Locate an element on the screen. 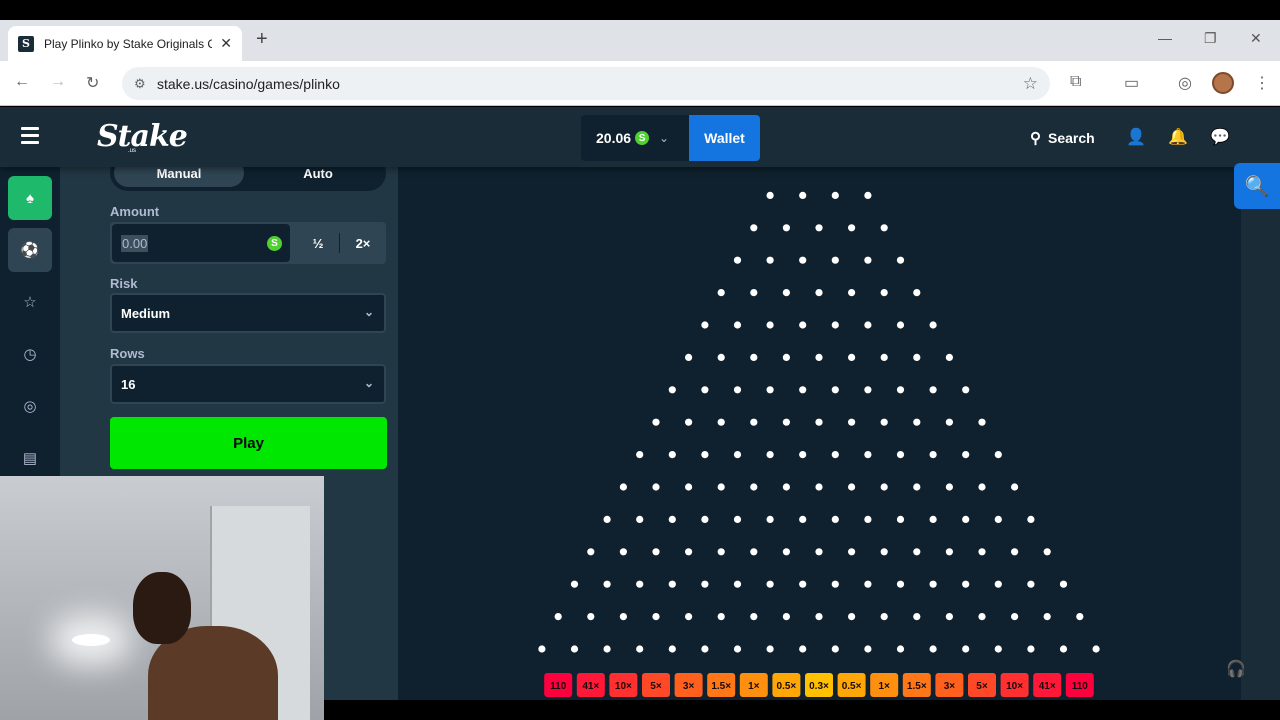 The width and height of the screenshot is (1280, 720). browser-tab: S Play Plinko by Stake Originals C ✕ is located at coordinates (125, 43).